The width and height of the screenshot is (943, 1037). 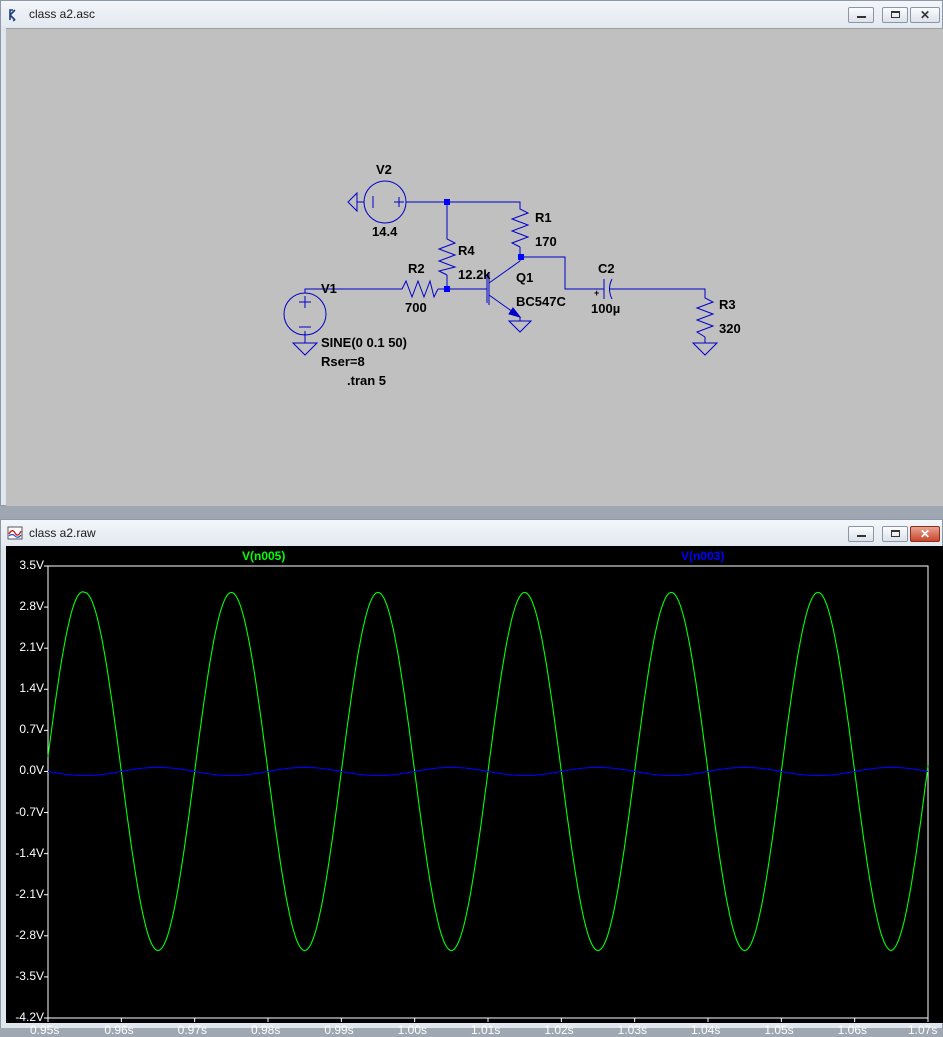 What do you see at coordinates (419, 289) in the screenshot?
I see `r2-resistor` at bounding box center [419, 289].